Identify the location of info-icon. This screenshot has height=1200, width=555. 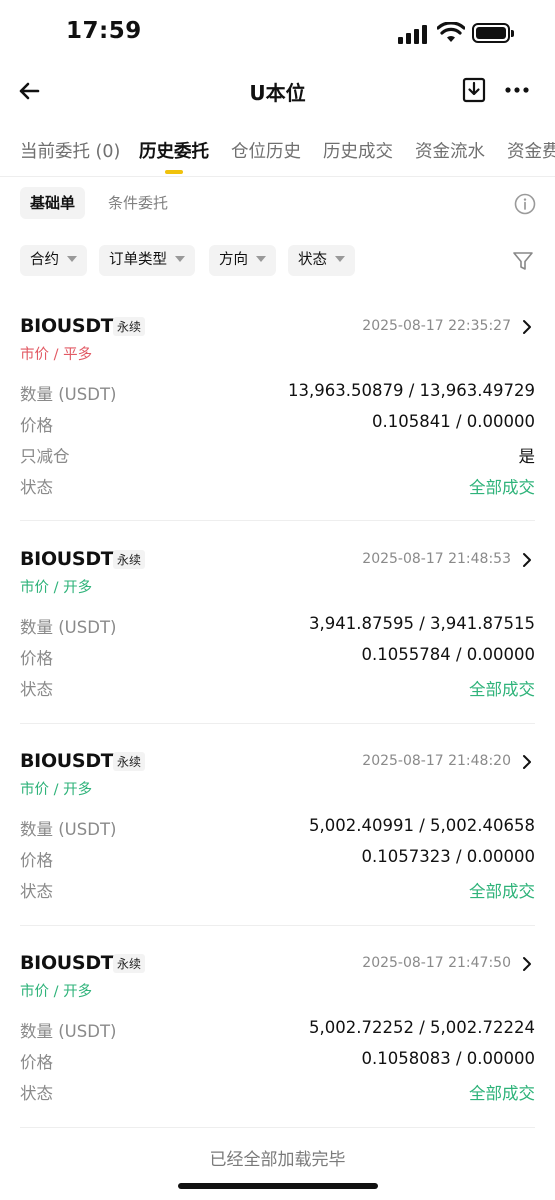
(525, 204).